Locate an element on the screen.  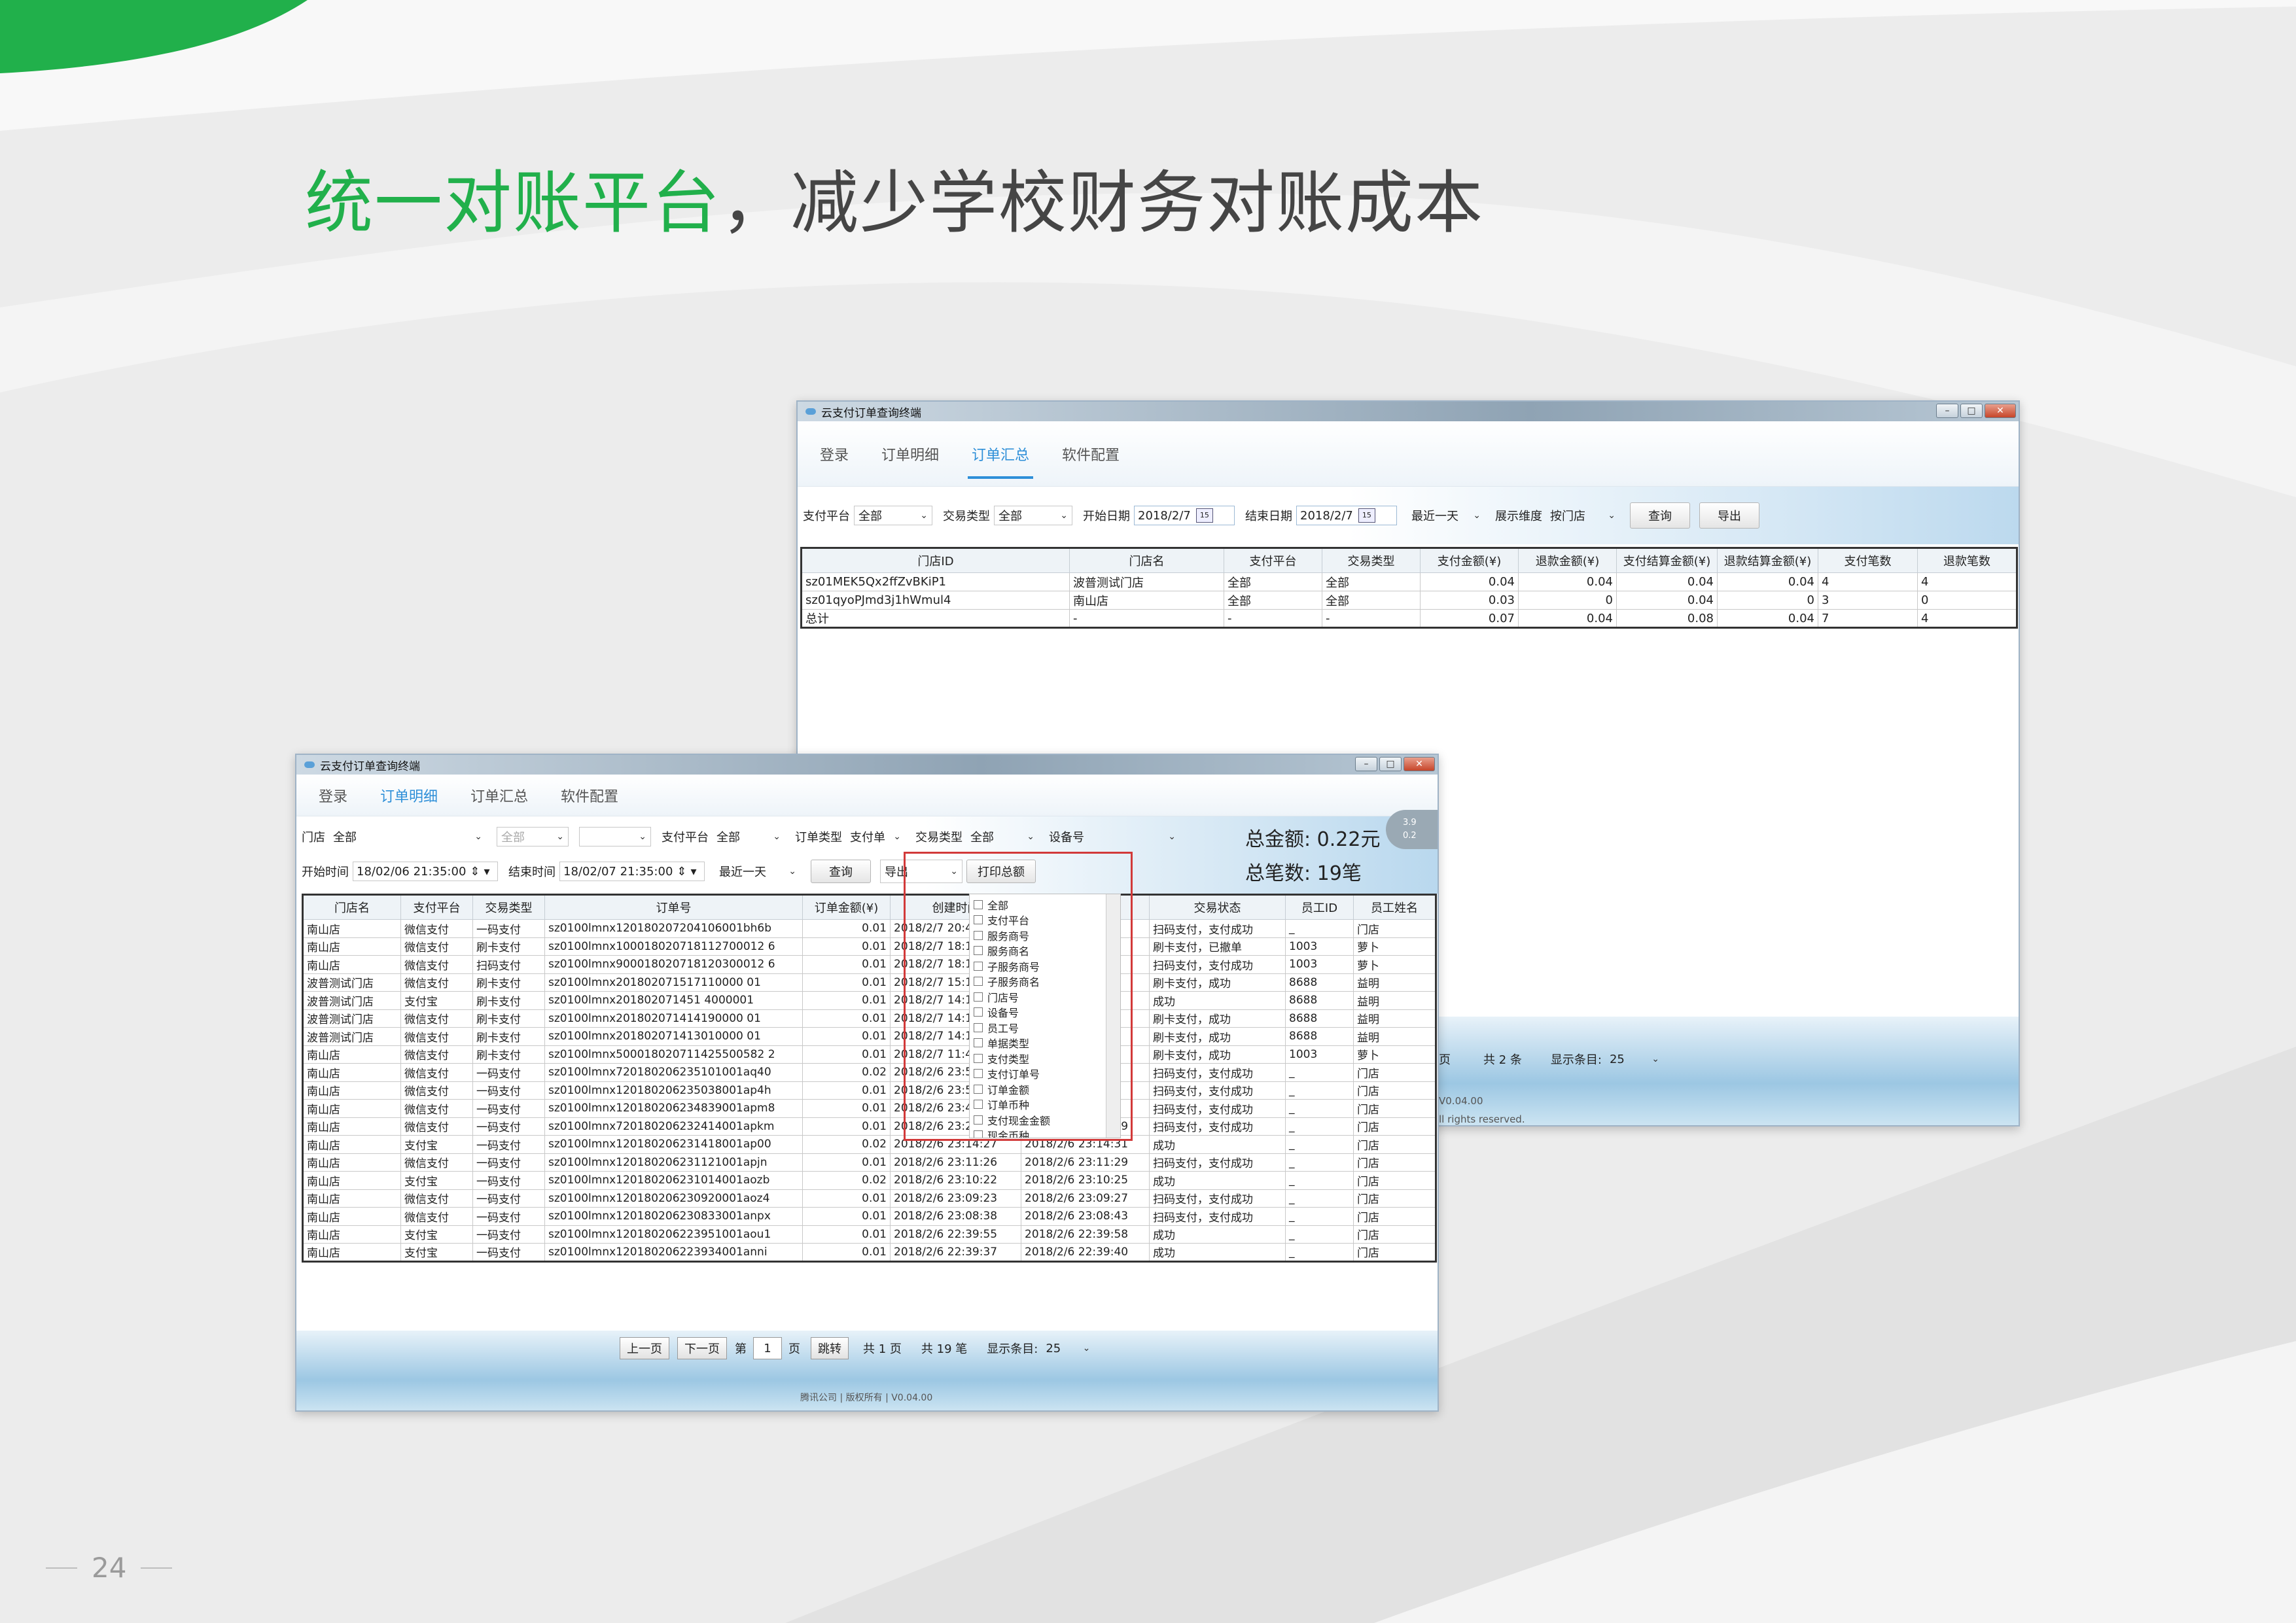
table-cell: sz0100lmnx720180206232414001apkm is located at coordinates (674, 1126).